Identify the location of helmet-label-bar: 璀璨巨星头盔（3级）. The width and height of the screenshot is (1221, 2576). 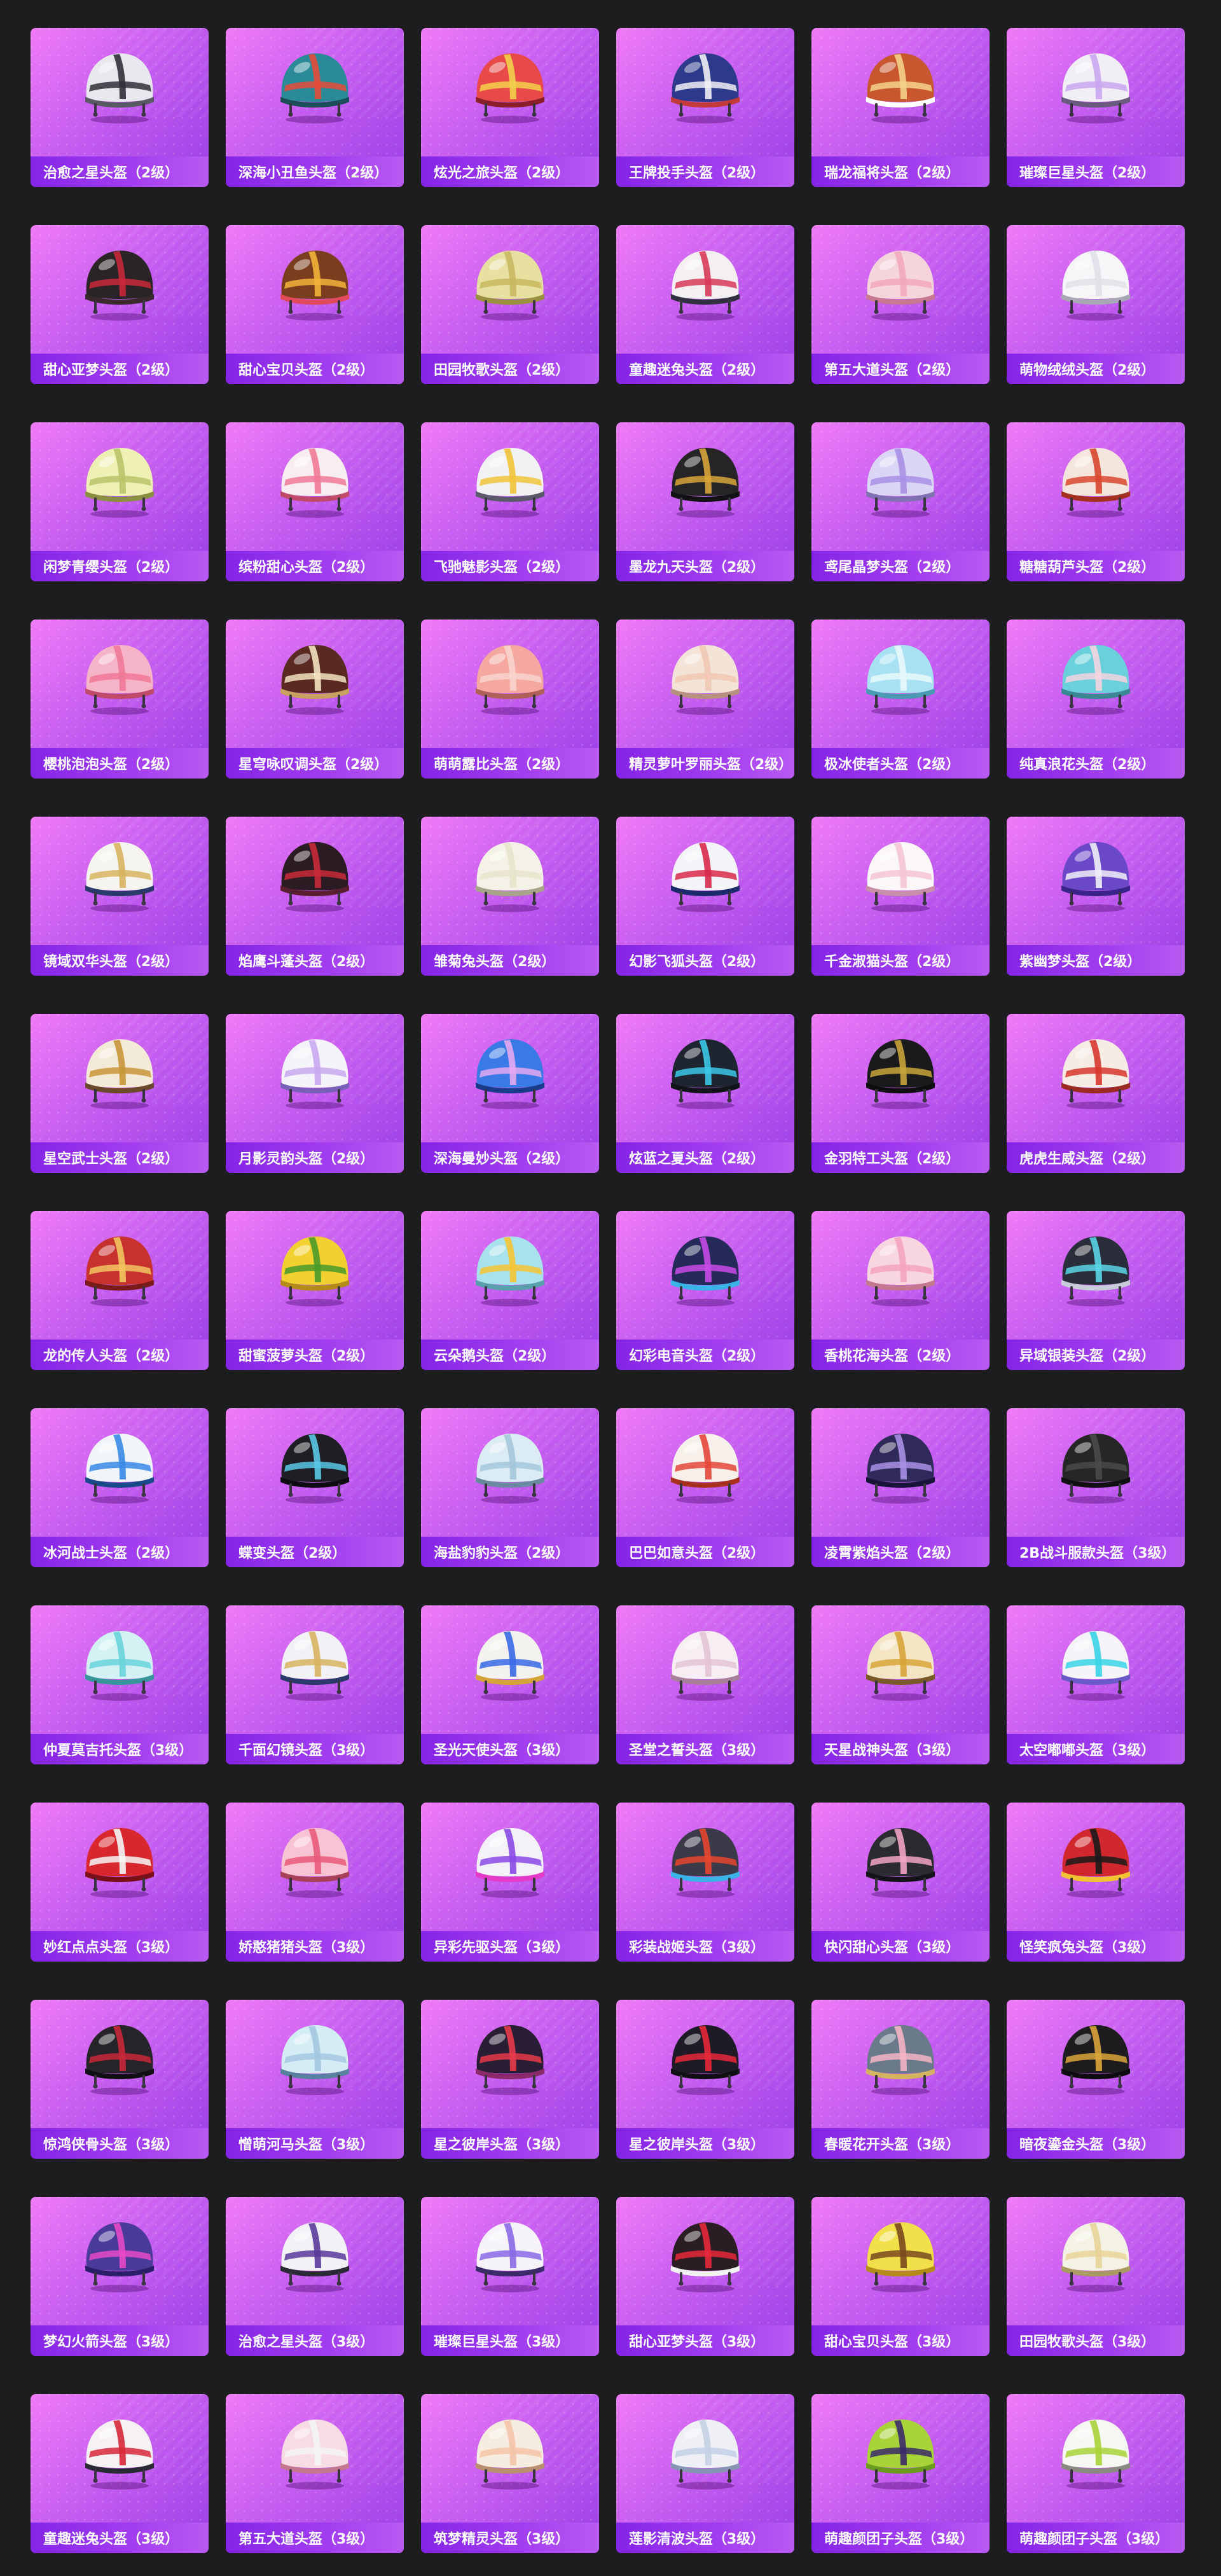
(510, 2340).